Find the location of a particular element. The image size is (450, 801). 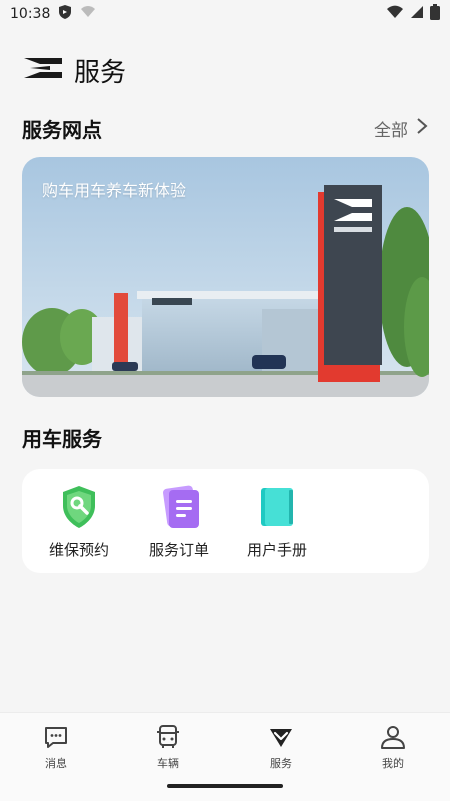

user-manual-item: 用户手册 is located at coordinates (277, 523).